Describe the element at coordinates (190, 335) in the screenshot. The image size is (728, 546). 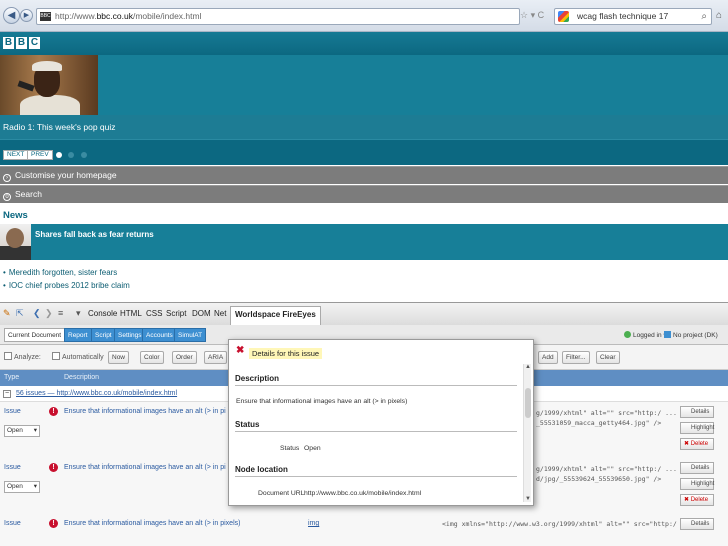
I see `tab-simulat: SimulAT` at that location.